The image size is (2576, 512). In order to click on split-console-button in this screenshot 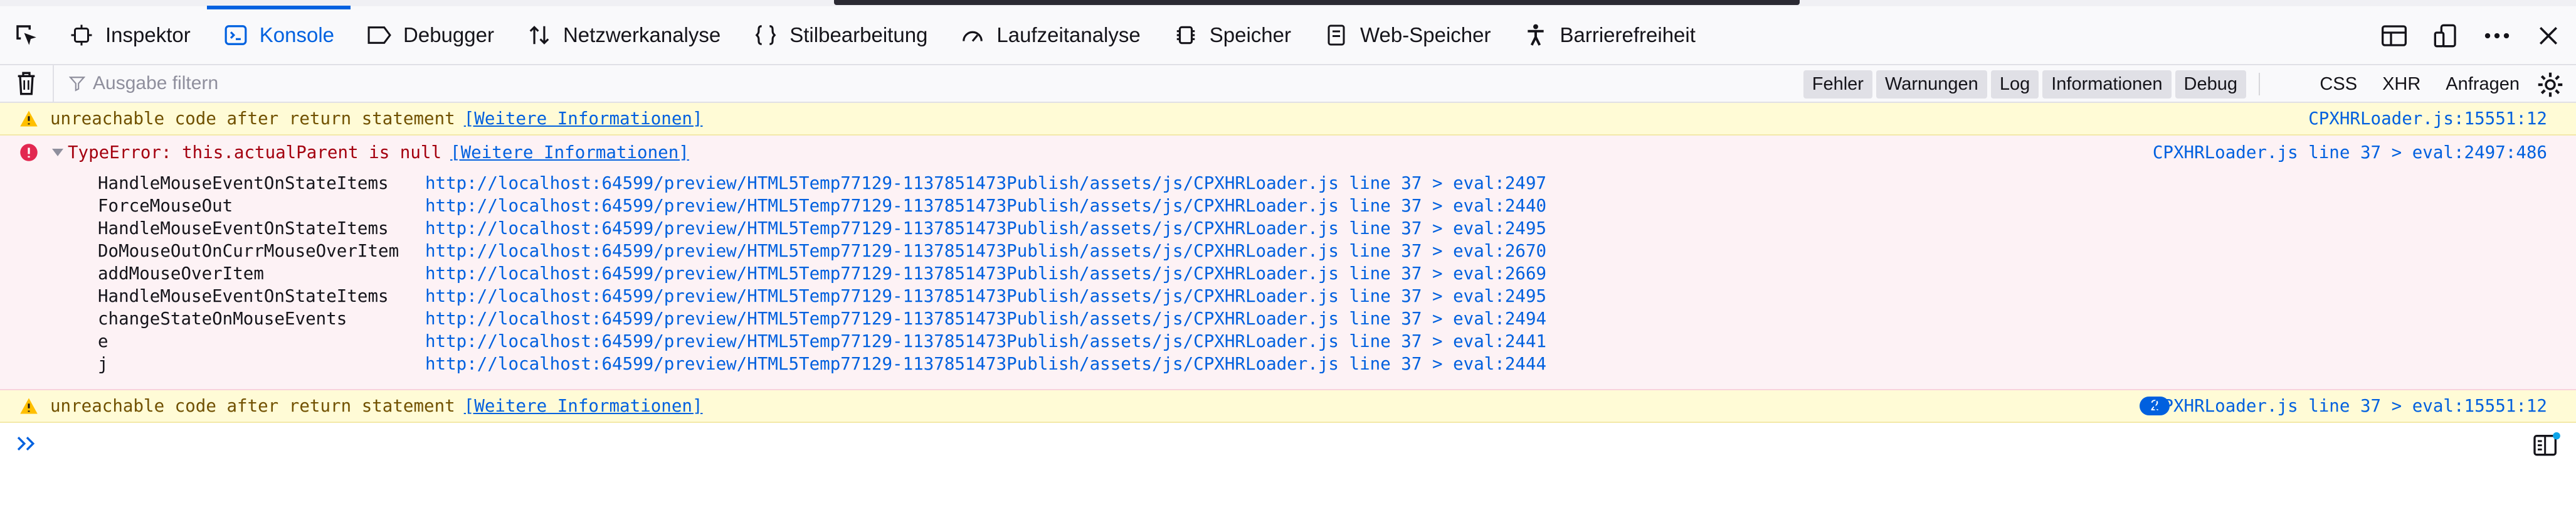, I will do `click(2394, 36)`.